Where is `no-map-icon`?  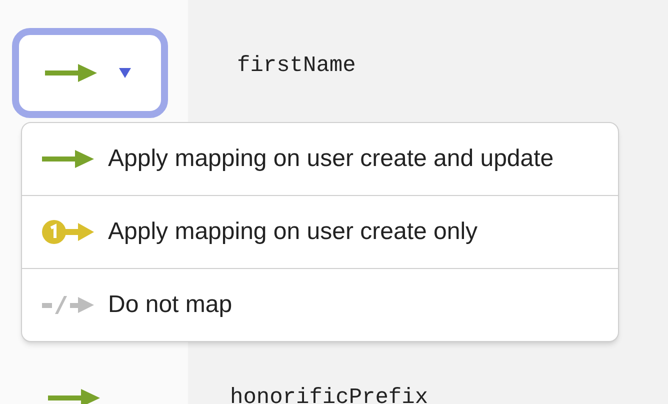 no-map-icon is located at coordinates (68, 305).